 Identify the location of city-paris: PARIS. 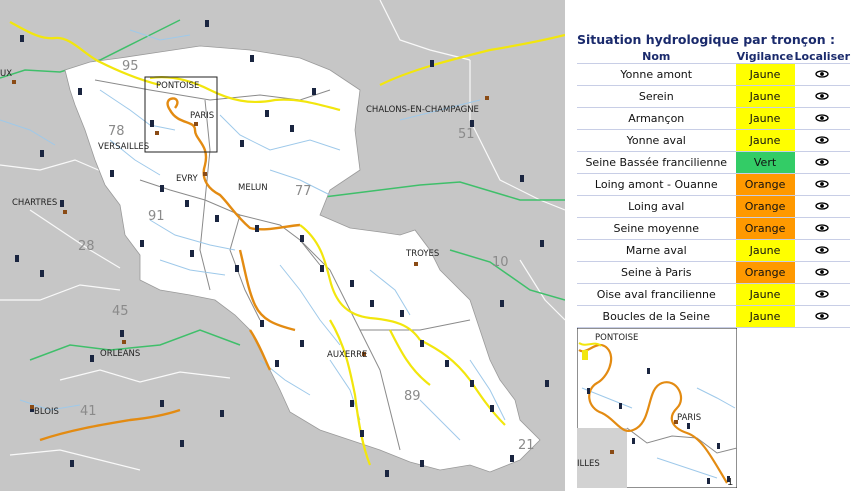
(202, 116).